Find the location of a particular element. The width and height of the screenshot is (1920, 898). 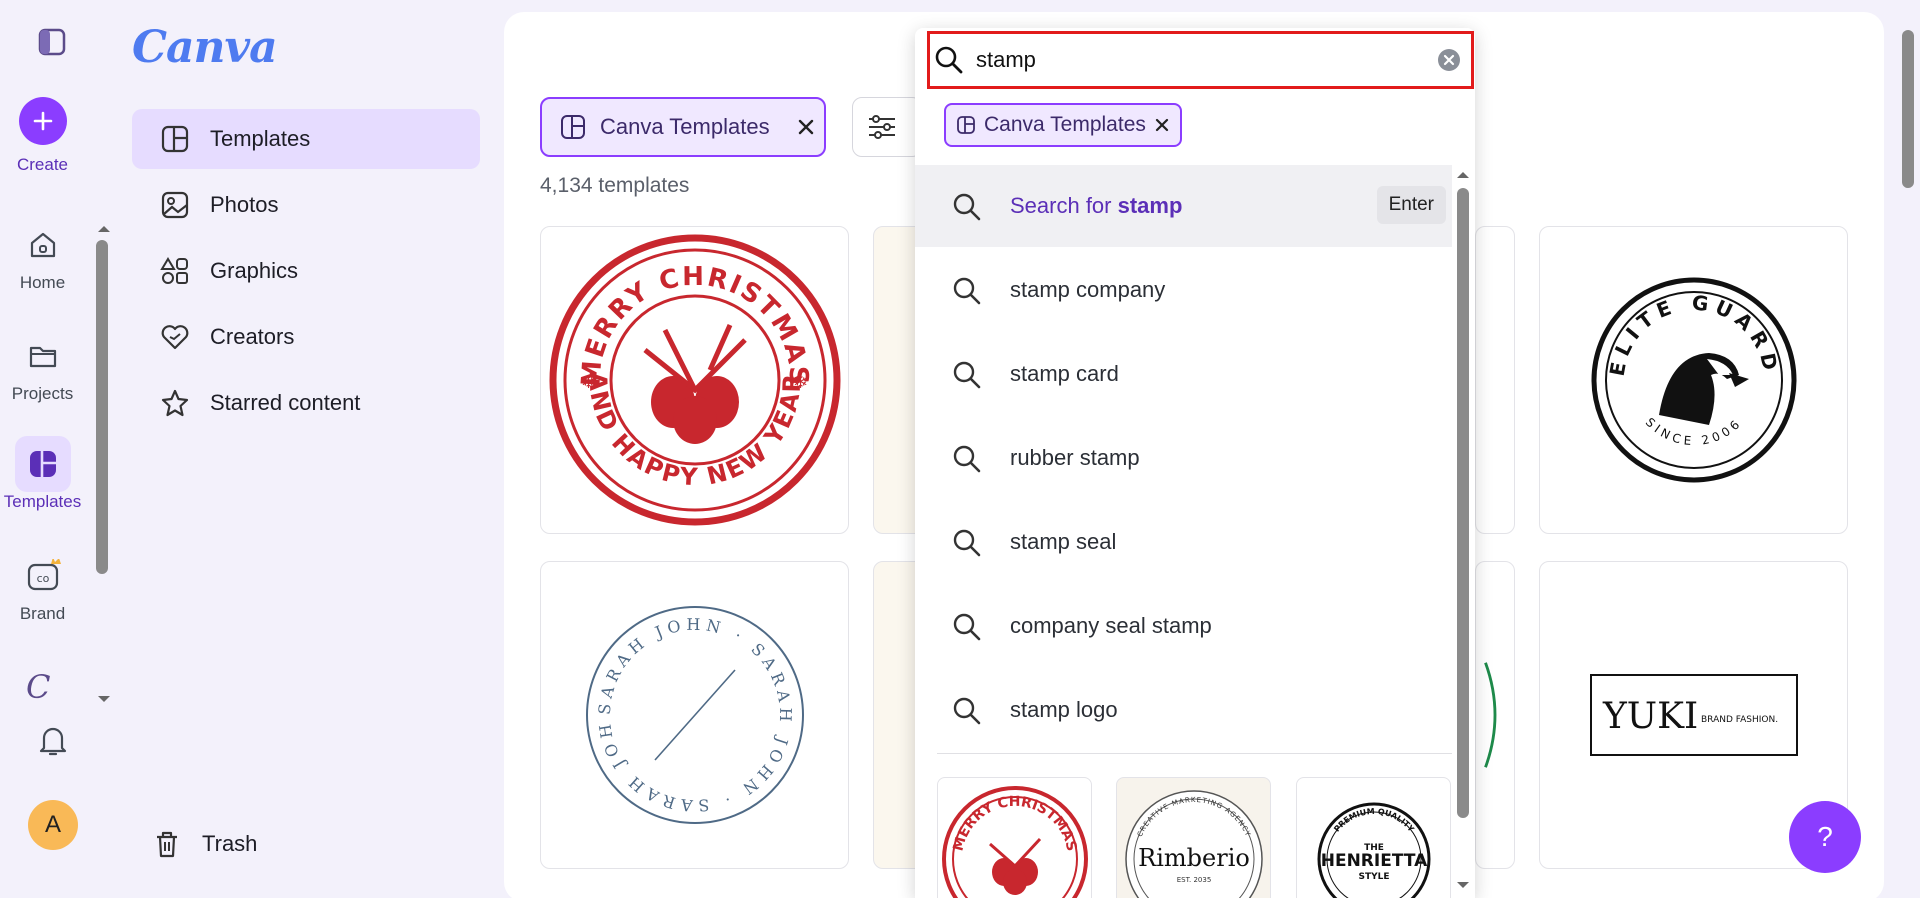

plus-icon is located at coordinates (42, 121).